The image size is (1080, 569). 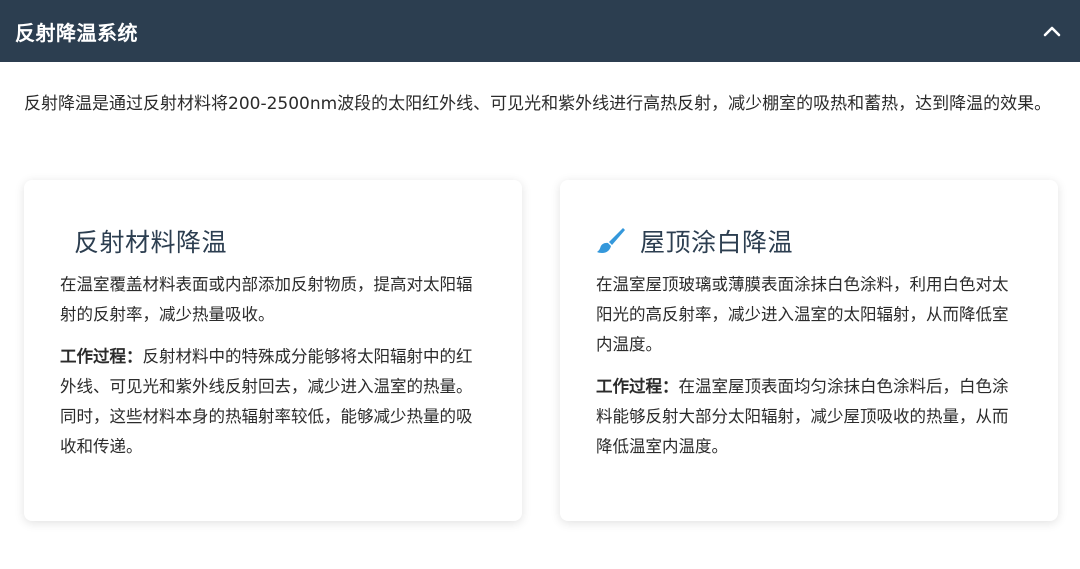 What do you see at coordinates (266, 299) in the screenshot?
I see `card-description: 在温室覆盖材料表面或内部添加反射物质，提高对太阳辐射的反射率，减少热量吸收。` at bounding box center [266, 299].